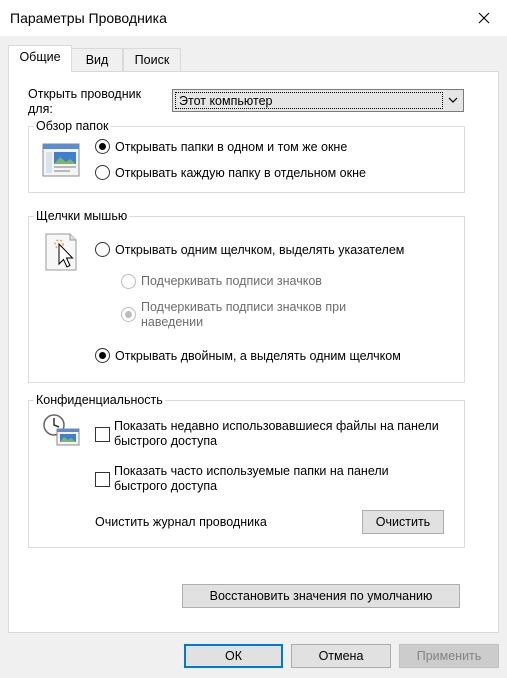  What do you see at coordinates (85, 101) in the screenshot?
I see `open-explorer-label: Открыть проводник для:` at bounding box center [85, 101].